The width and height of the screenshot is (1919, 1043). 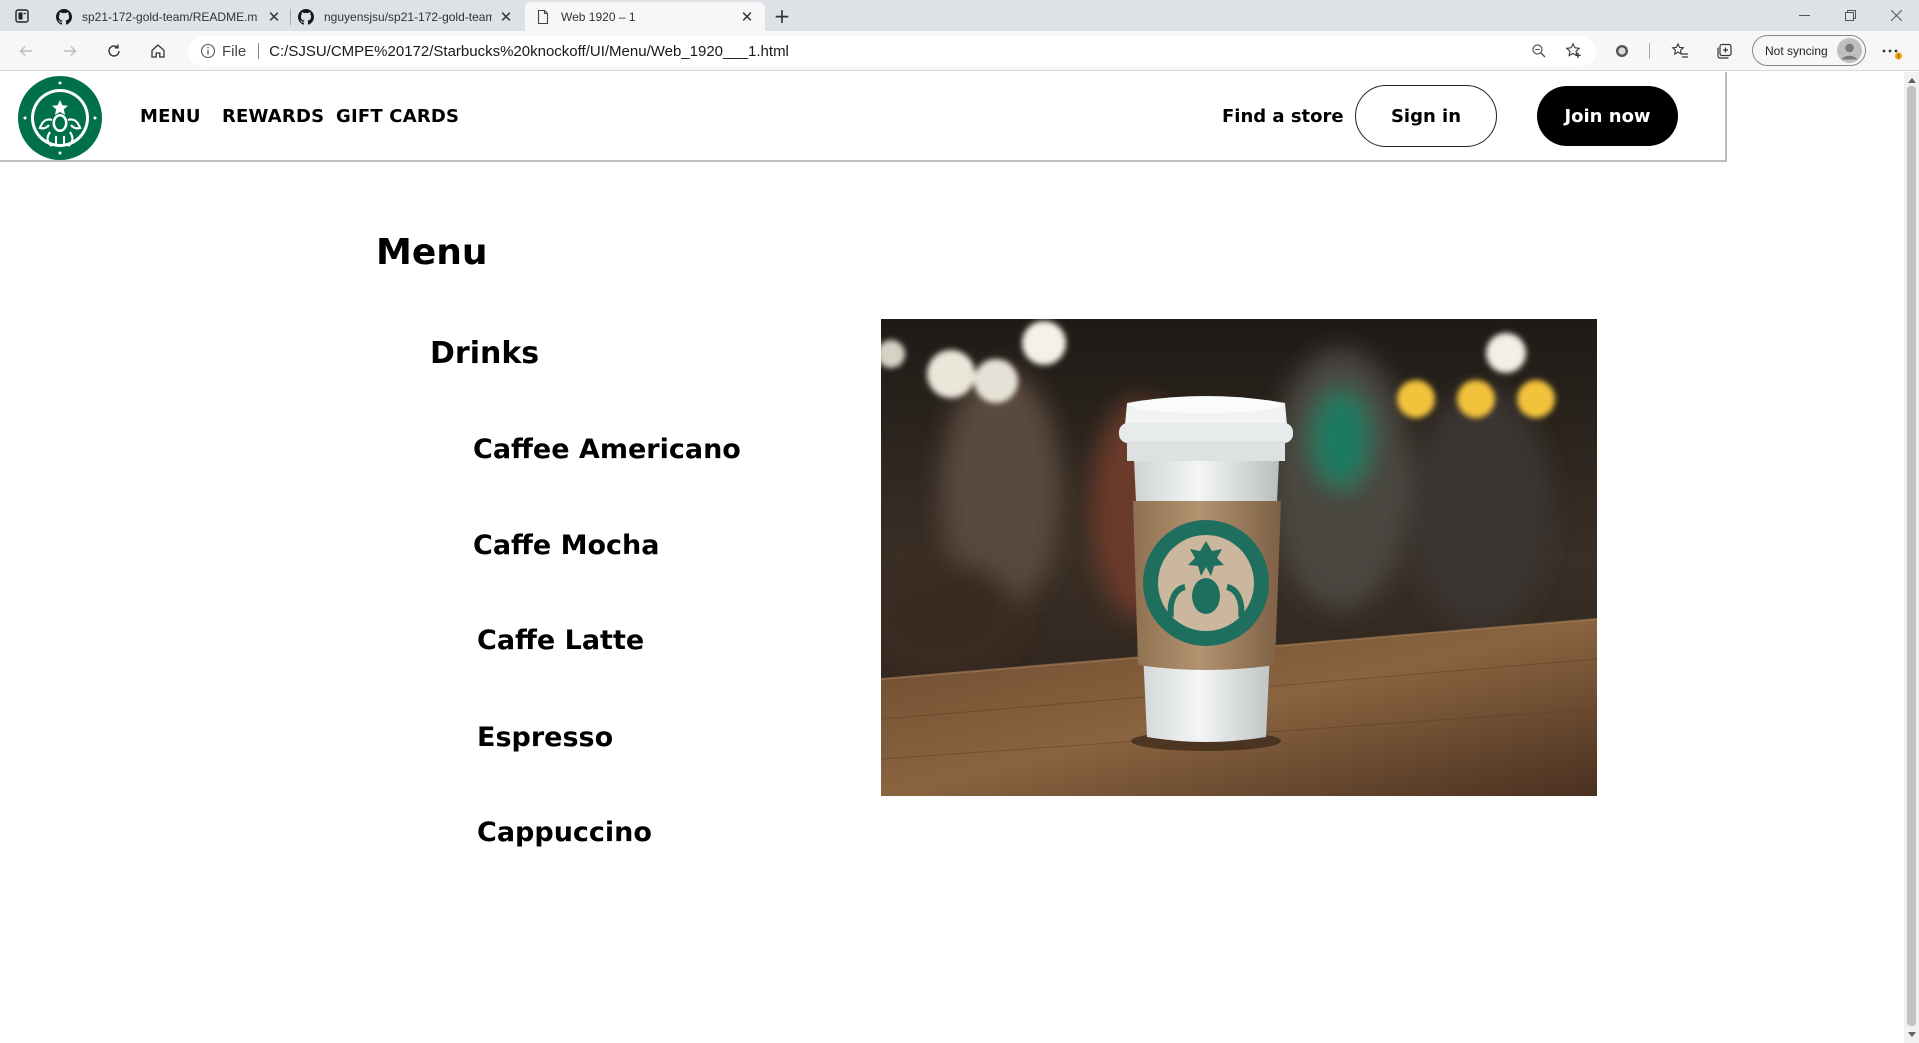 What do you see at coordinates (782, 16) in the screenshot?
I see `new-tab-button: +` at bounding box center [782, 16].